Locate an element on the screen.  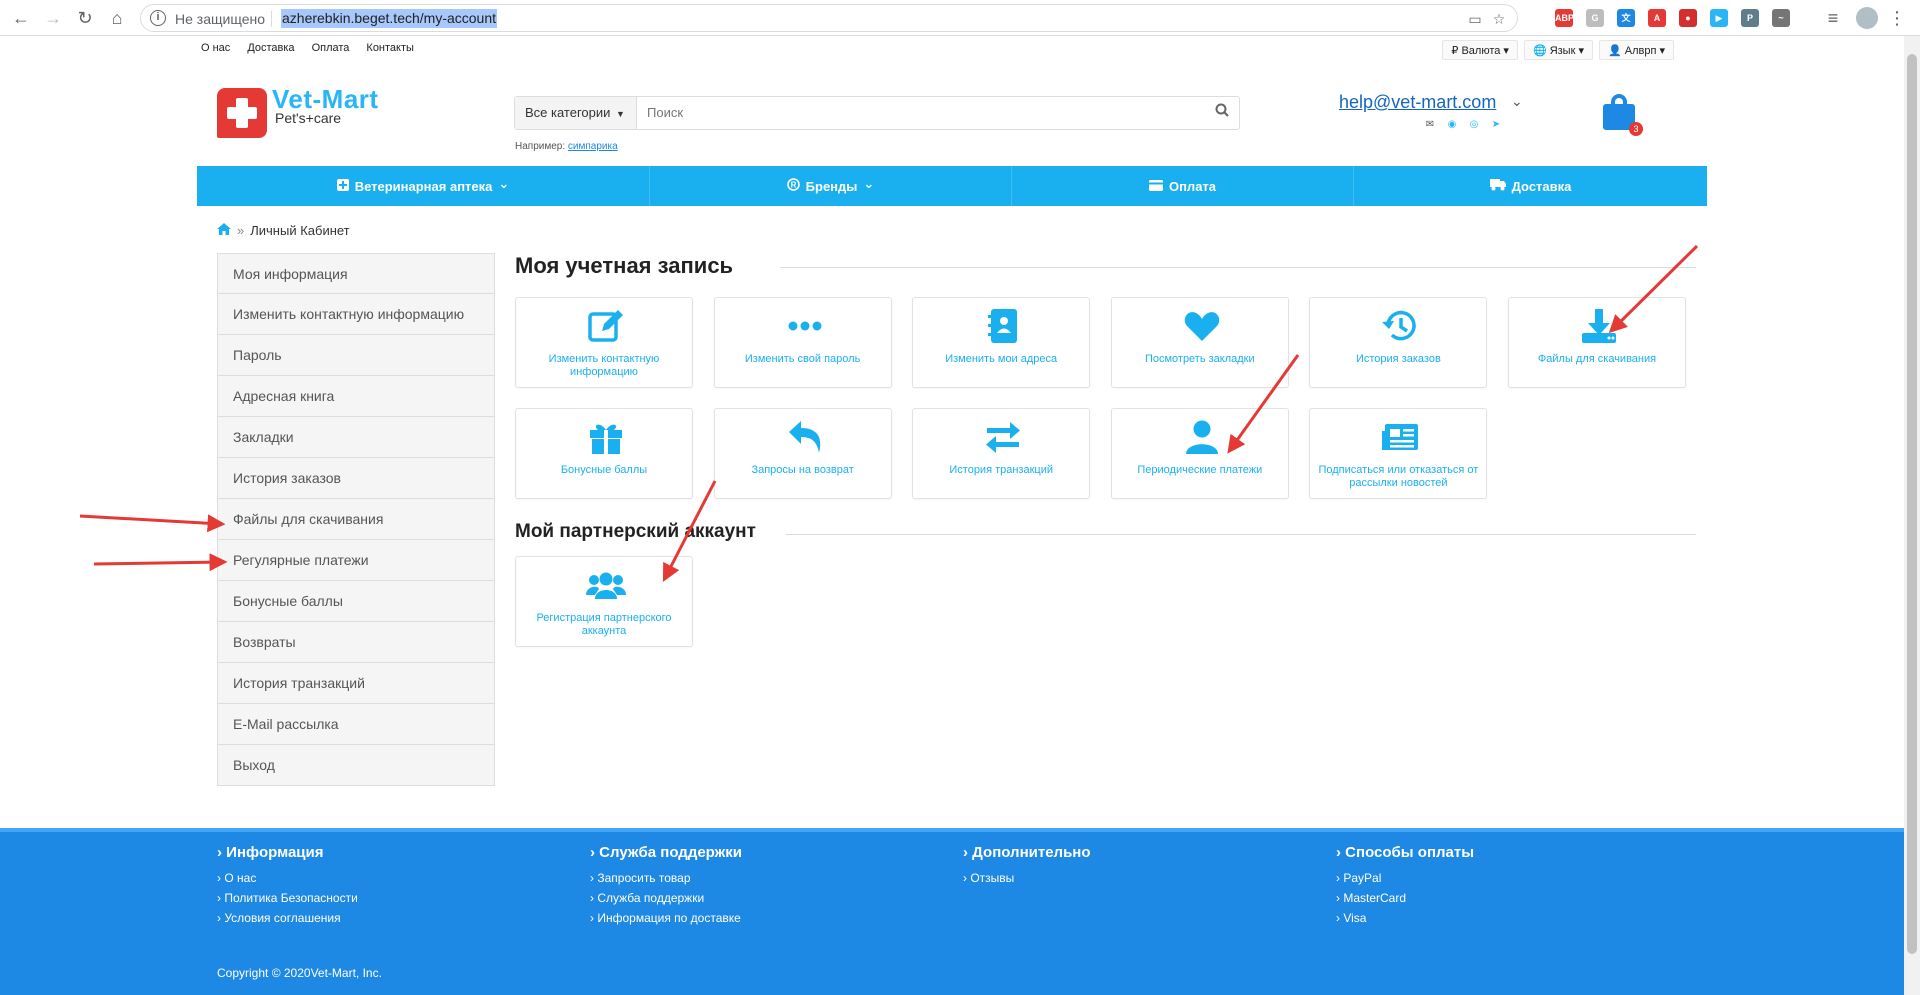
sidebar-item: E-Mail рассылка is located at coordinates (356, 724).